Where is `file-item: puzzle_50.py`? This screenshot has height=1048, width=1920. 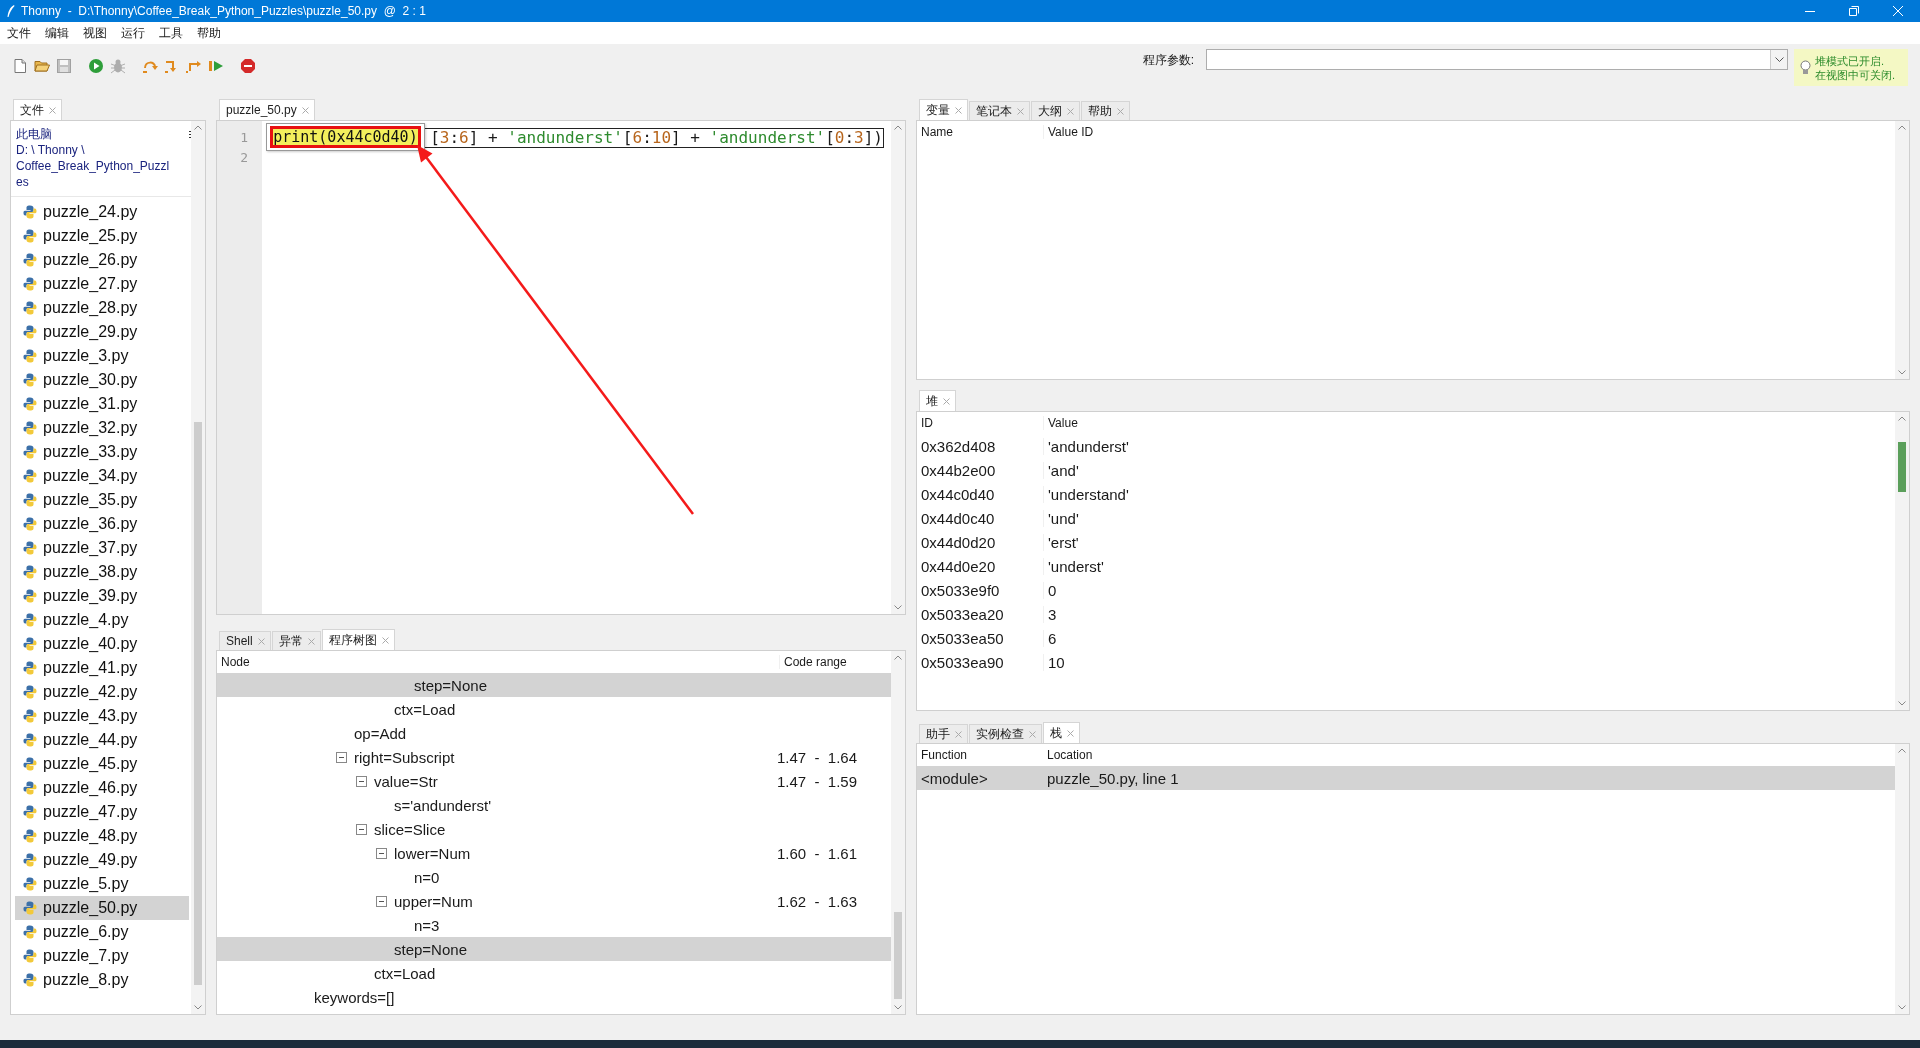
file-item: puzzle_50.py is located at coordinates (102, 908).